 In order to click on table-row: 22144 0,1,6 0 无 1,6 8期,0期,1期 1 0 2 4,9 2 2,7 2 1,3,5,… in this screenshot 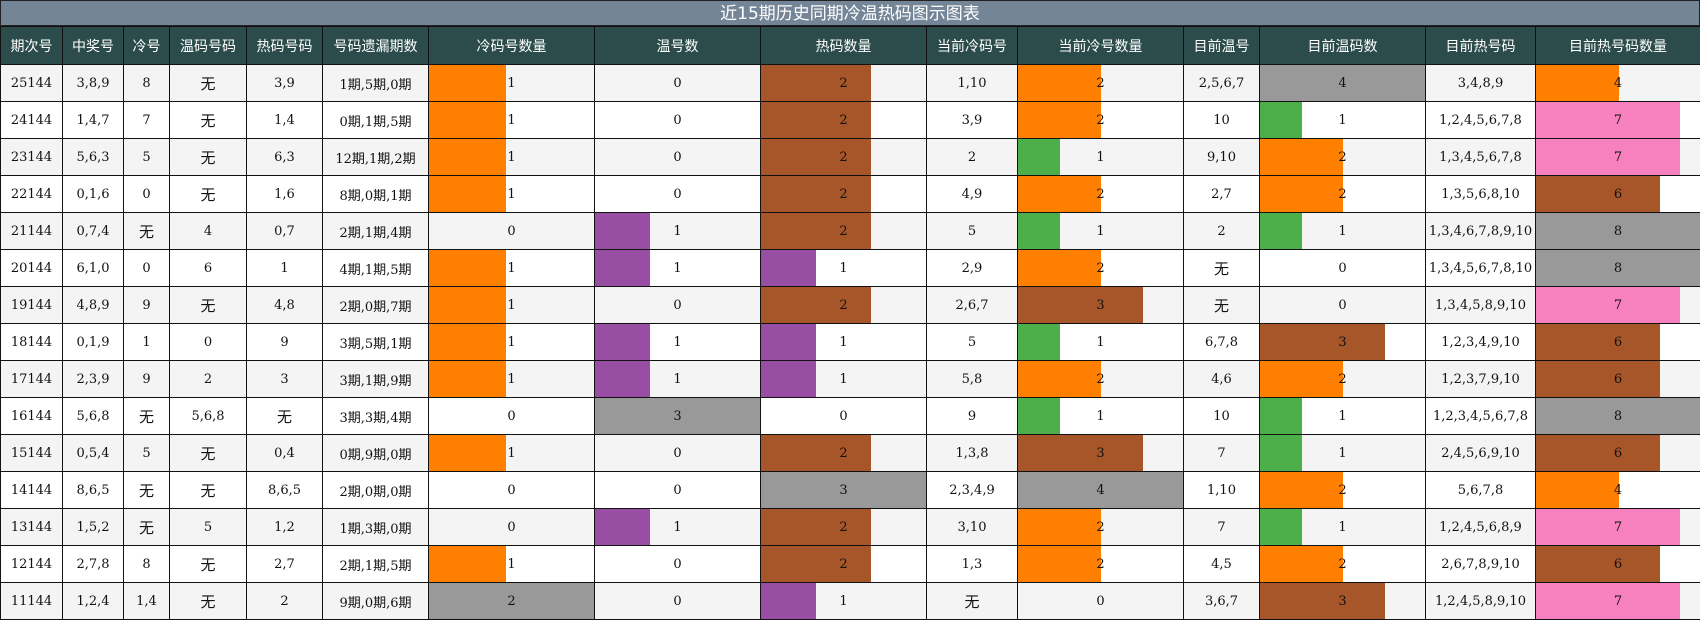, I will do `click(850, 194)`.